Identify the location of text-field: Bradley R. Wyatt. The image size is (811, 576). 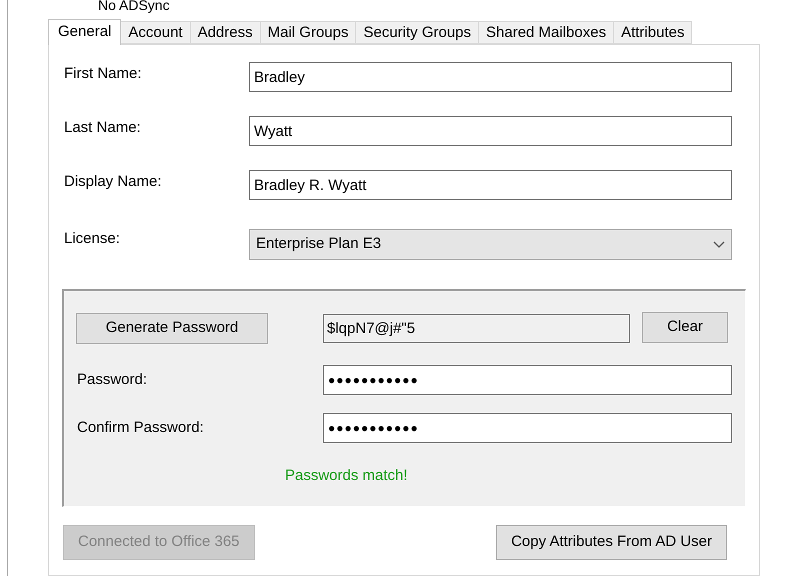
(490, 185).